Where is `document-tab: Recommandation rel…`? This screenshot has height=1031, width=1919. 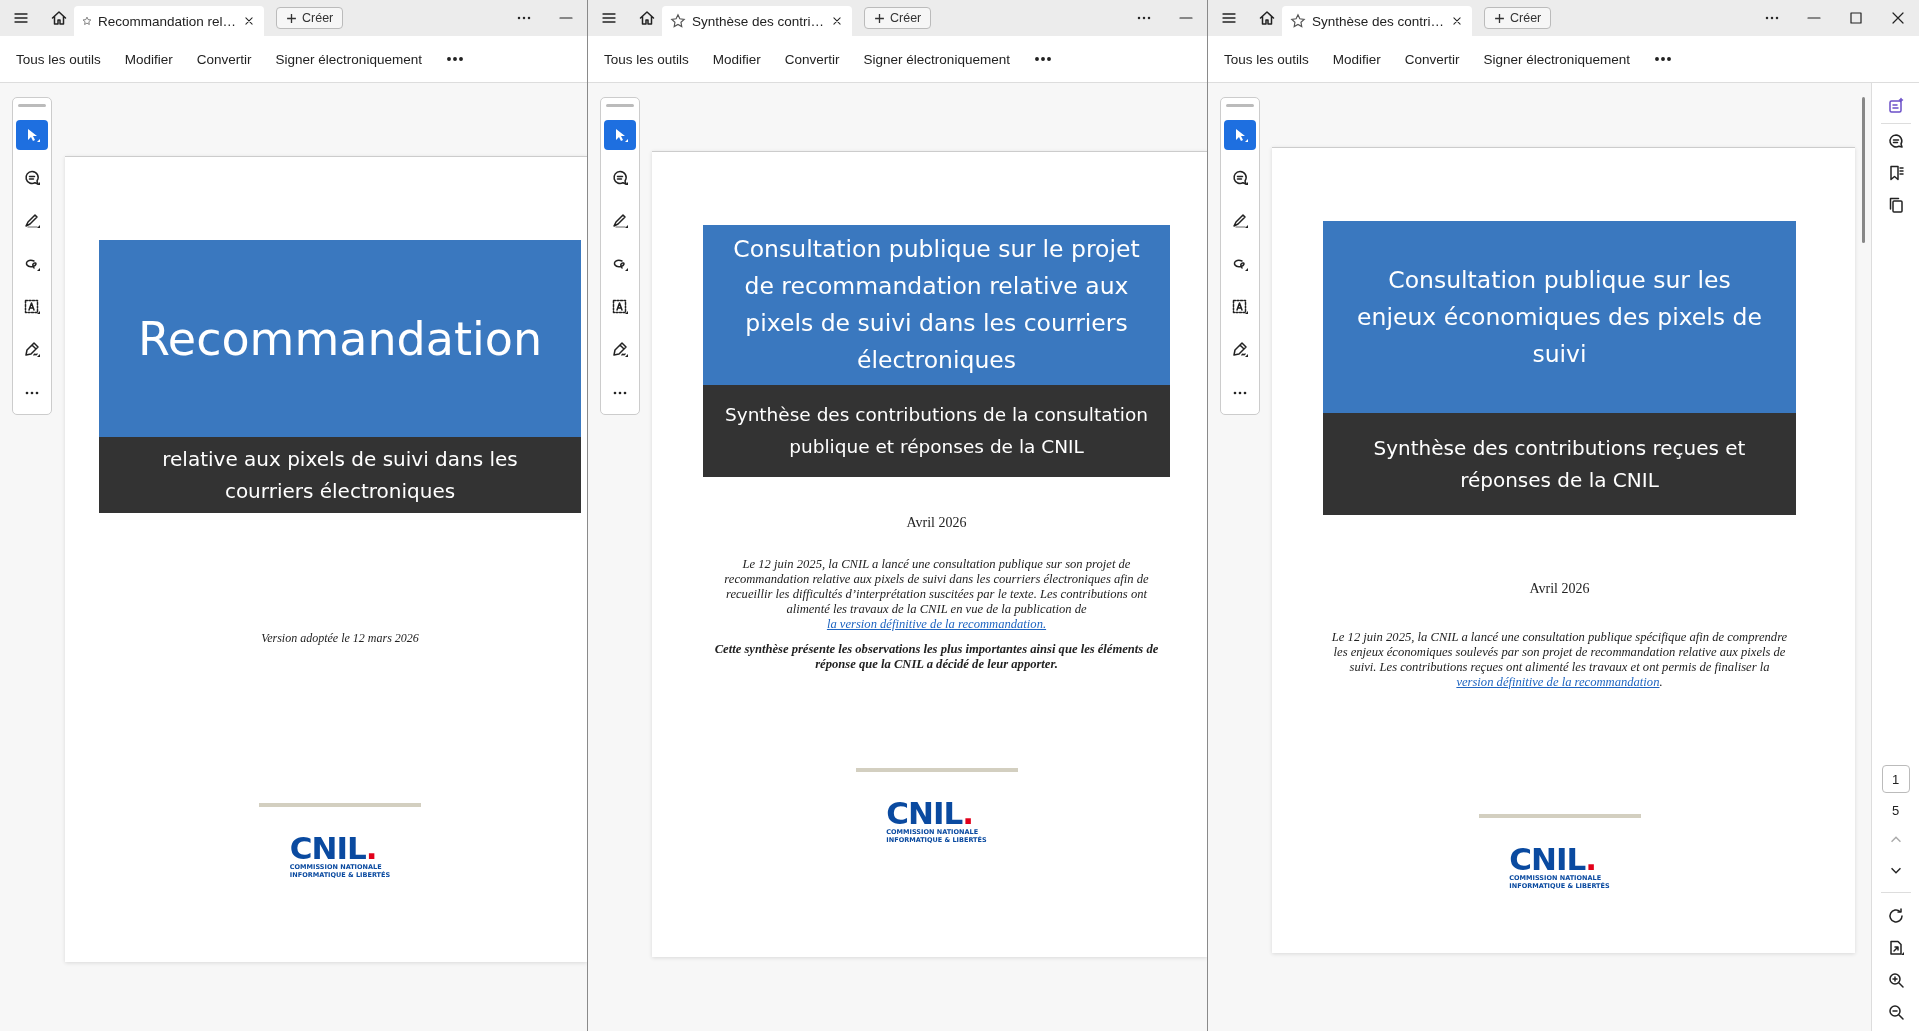
document-tab: Recommandation rel… is located at coordinates (169, 21).